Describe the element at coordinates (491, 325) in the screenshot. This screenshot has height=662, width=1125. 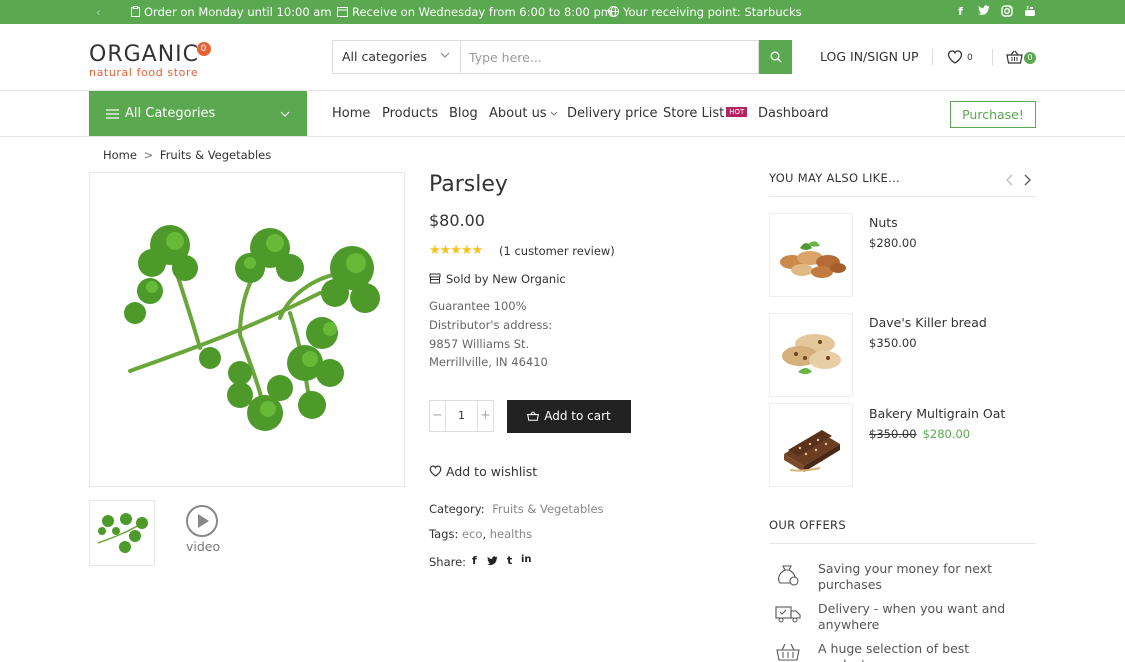
I see `distributor-label: Distributor's address:` at that location.